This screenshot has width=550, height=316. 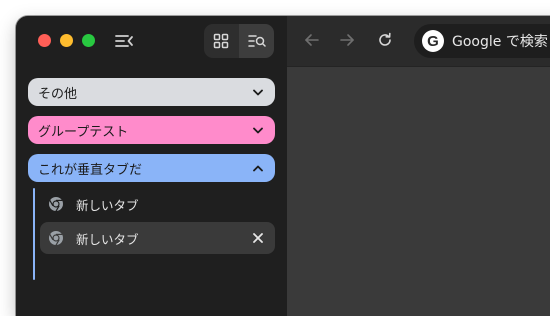 What do you see at coordinates (151, 130) in the screenshot?
I see `tab-group-test: グループテスト` at bounding box center [151, 130].